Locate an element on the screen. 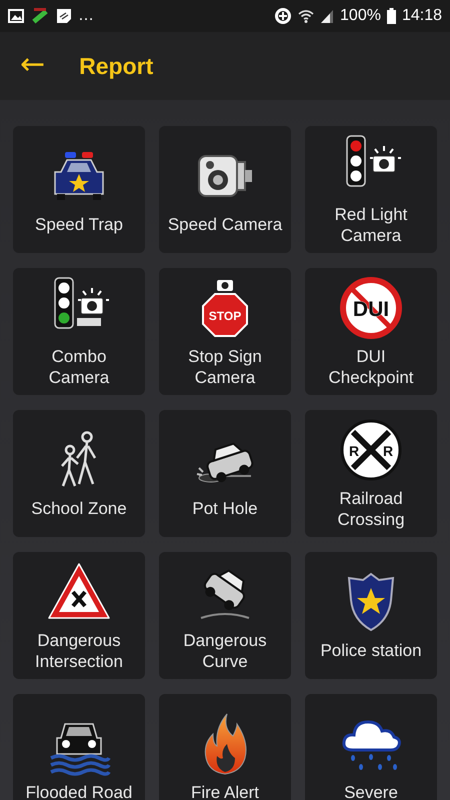  report-option: R R Railroad Crossing is located at coordinates (371, 473).